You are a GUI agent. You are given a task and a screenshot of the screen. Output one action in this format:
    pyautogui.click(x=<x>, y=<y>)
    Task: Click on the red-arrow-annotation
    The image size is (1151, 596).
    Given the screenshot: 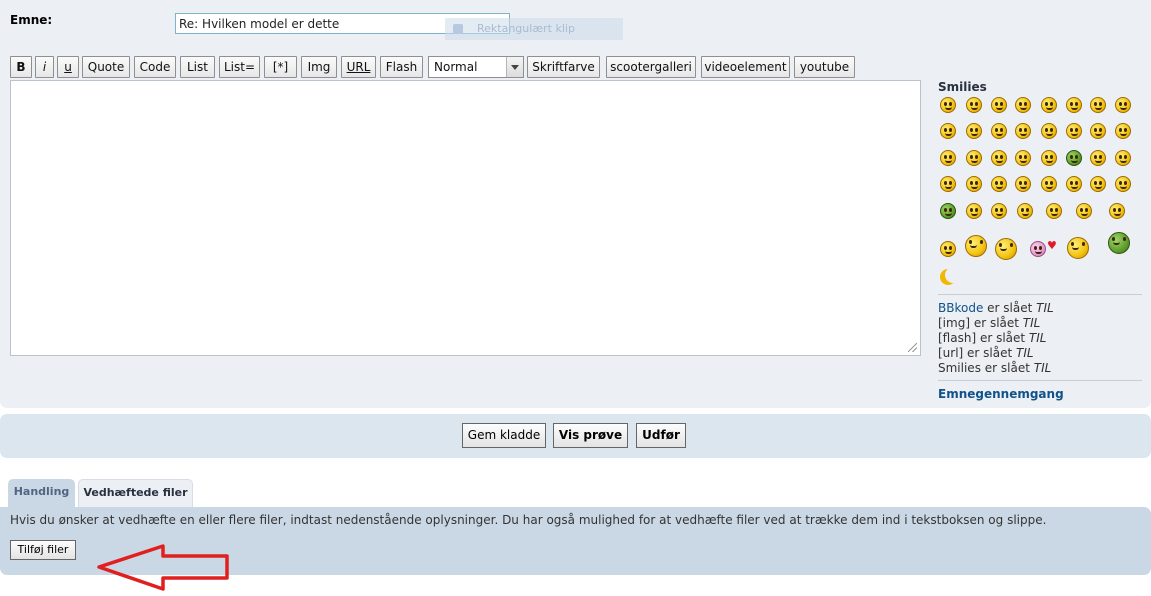 What is the action you would take?
    pyautogui.click(x=163, y=567)
    